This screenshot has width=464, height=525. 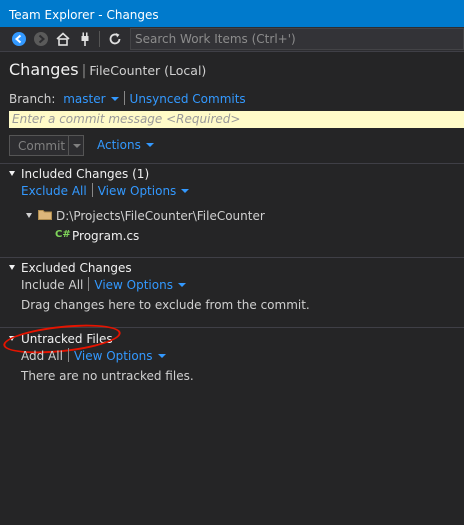 I want to click on branch-row: Branch: master Unsynced Commits, so click(x=127, y=98).